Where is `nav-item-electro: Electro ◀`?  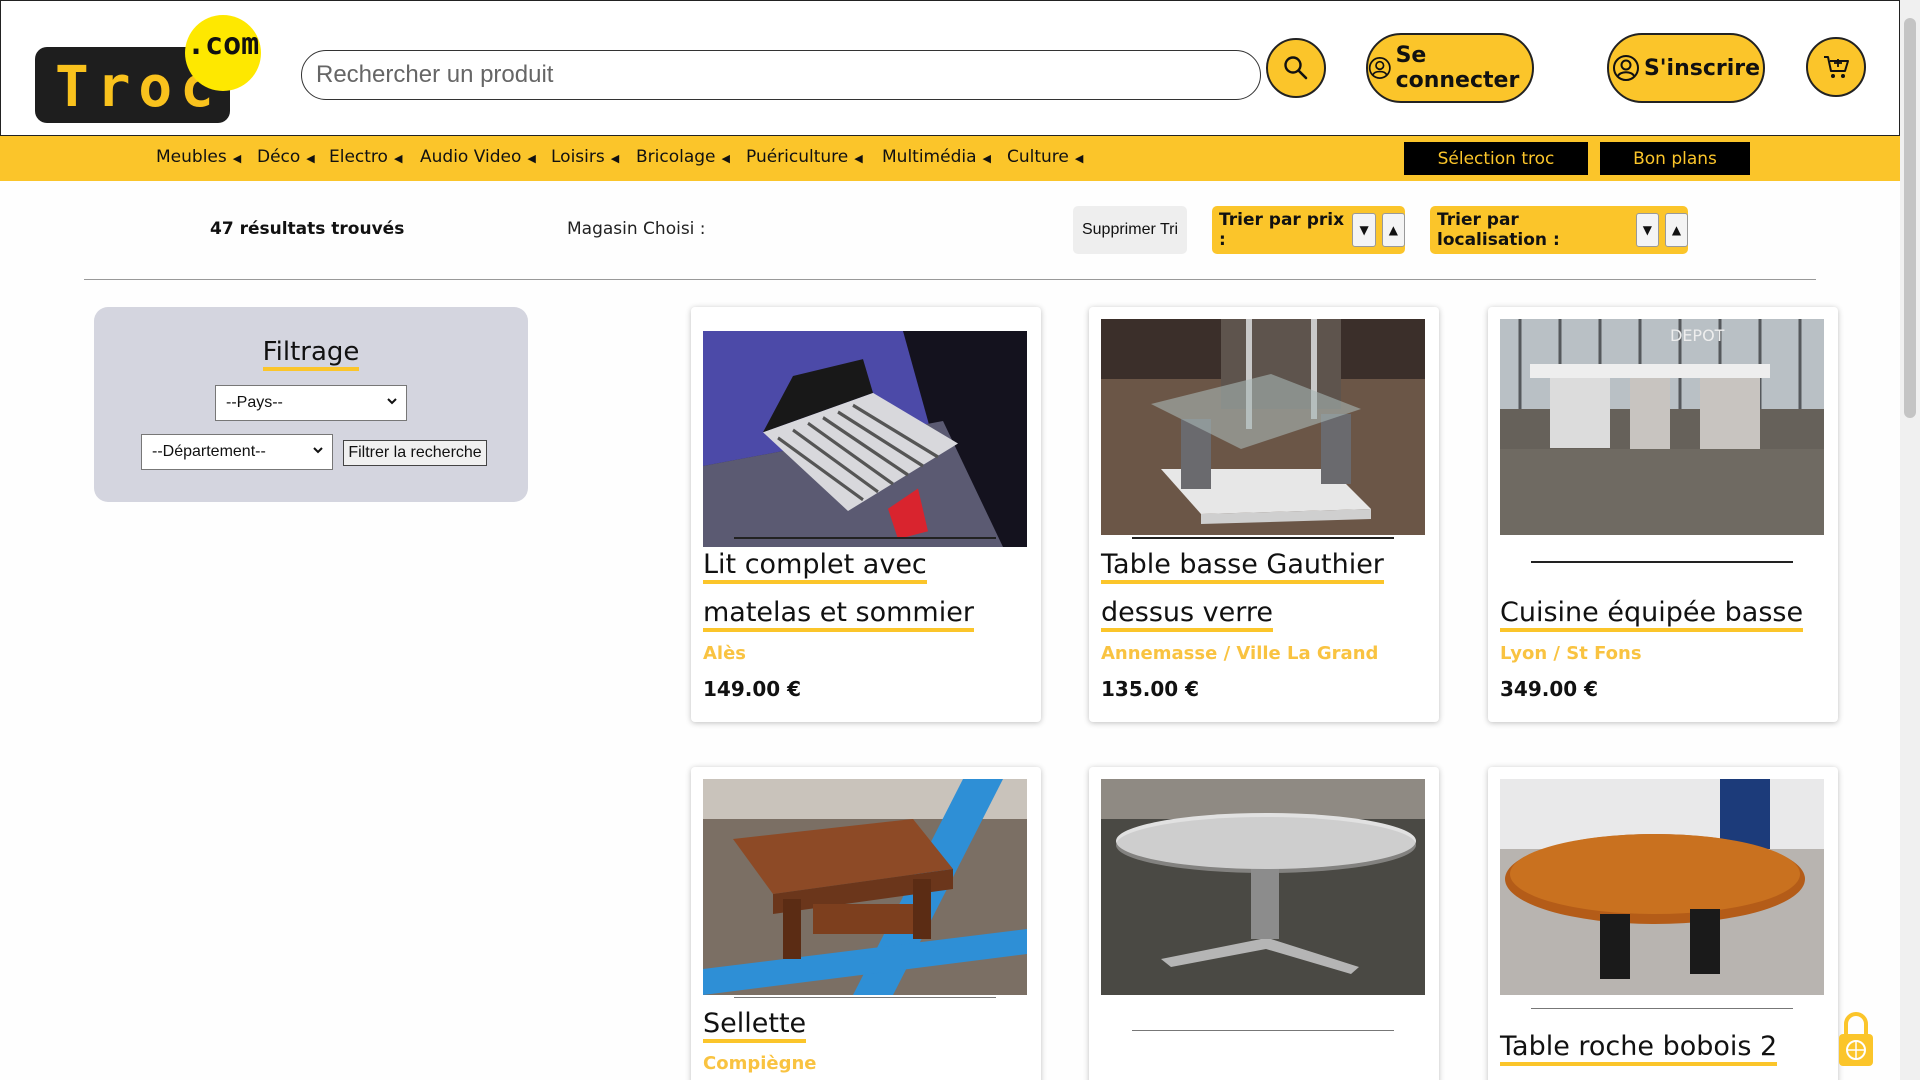 nav-item-electro: Electro ◀ is located at coordinates (365, 157).